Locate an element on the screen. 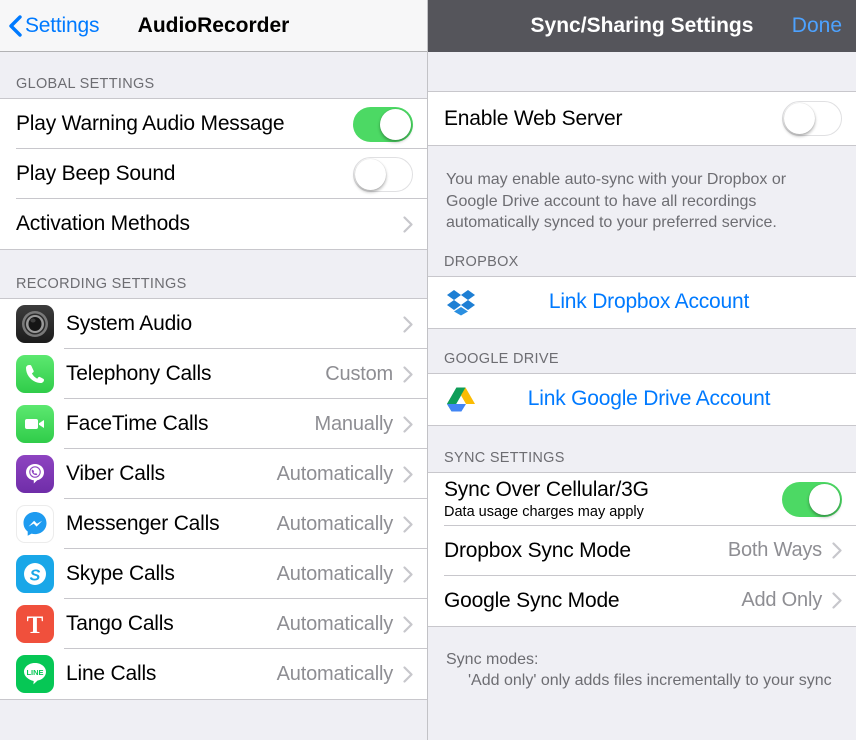 The height and width of the screenshot is (740, 856). row-enable-web-server: Enable Web Server is located at coordinates (642, 118).